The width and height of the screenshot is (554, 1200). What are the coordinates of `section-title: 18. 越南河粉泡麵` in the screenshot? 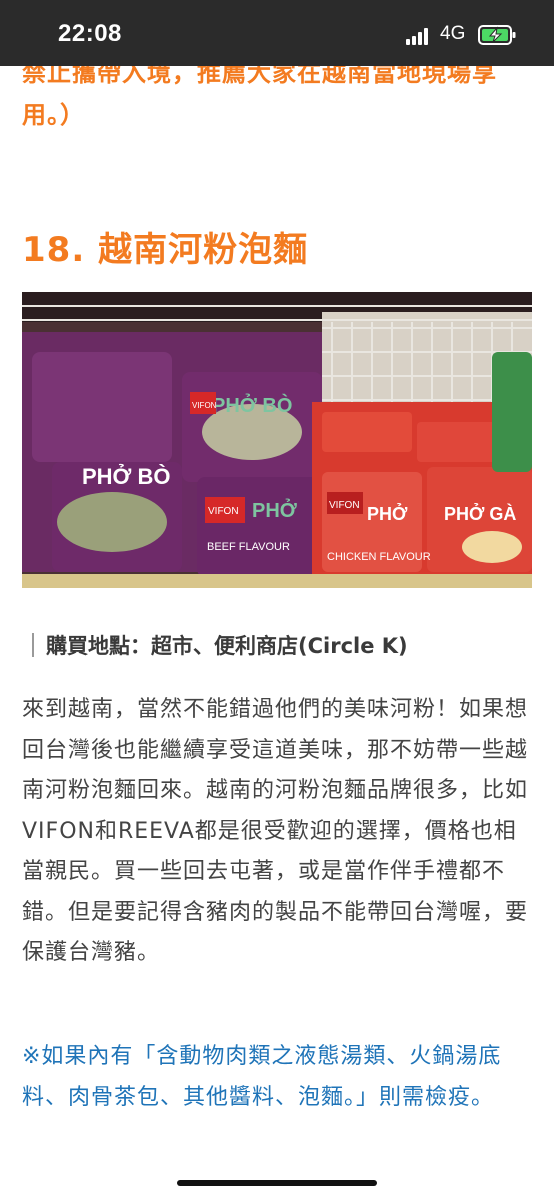 It's located at (165, 250).